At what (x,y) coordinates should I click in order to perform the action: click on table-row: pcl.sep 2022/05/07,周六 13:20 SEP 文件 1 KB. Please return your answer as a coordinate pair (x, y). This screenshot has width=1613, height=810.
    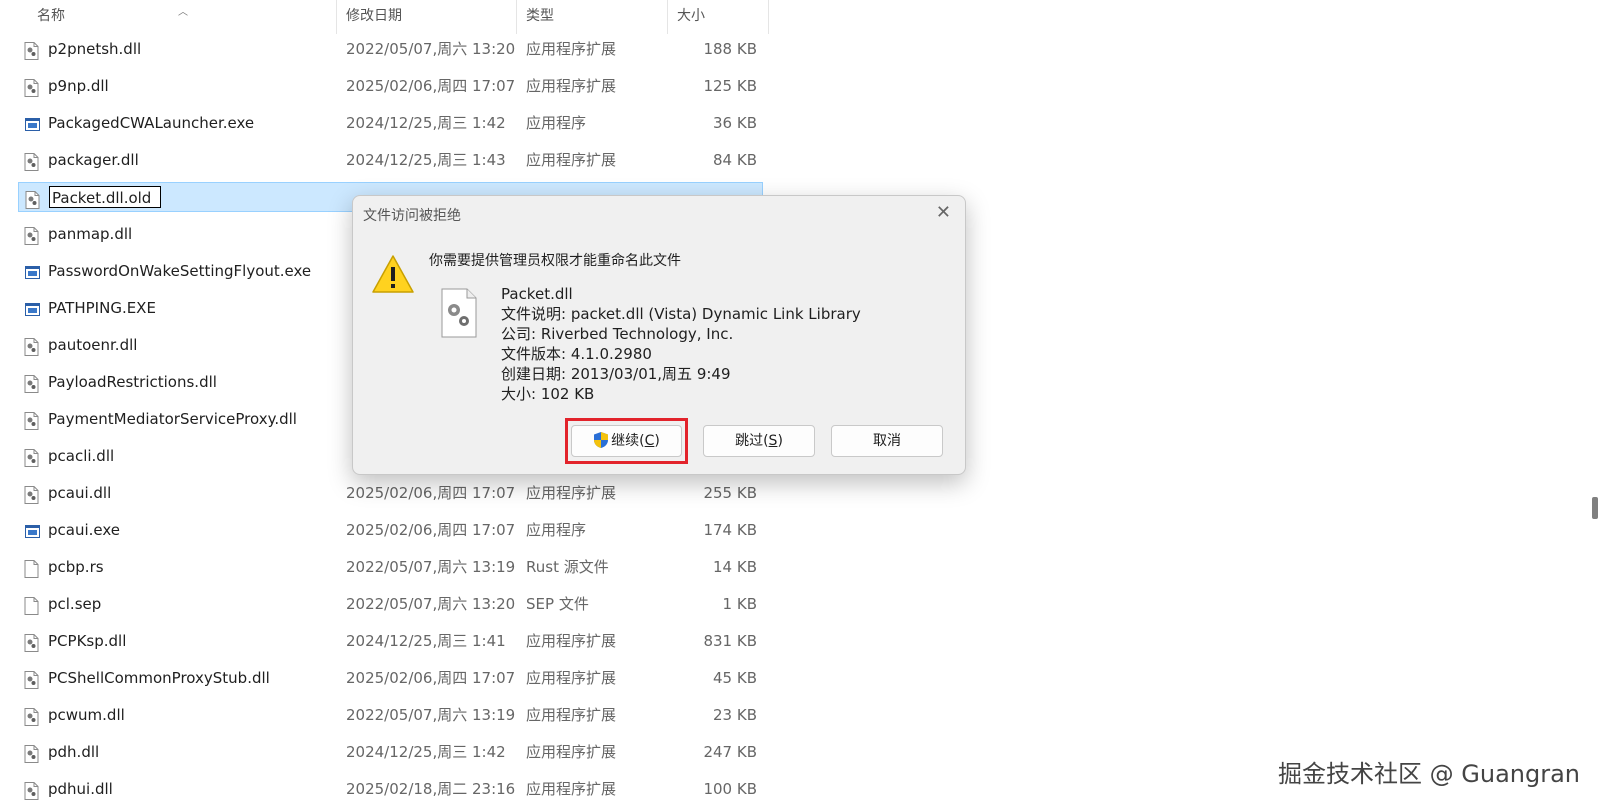
    Looking at the image, I should click on (390, 604).